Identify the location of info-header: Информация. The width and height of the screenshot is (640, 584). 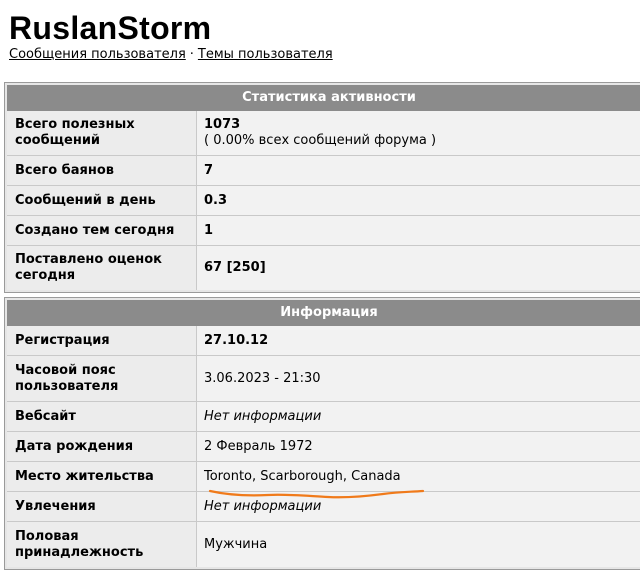
(323, 313).